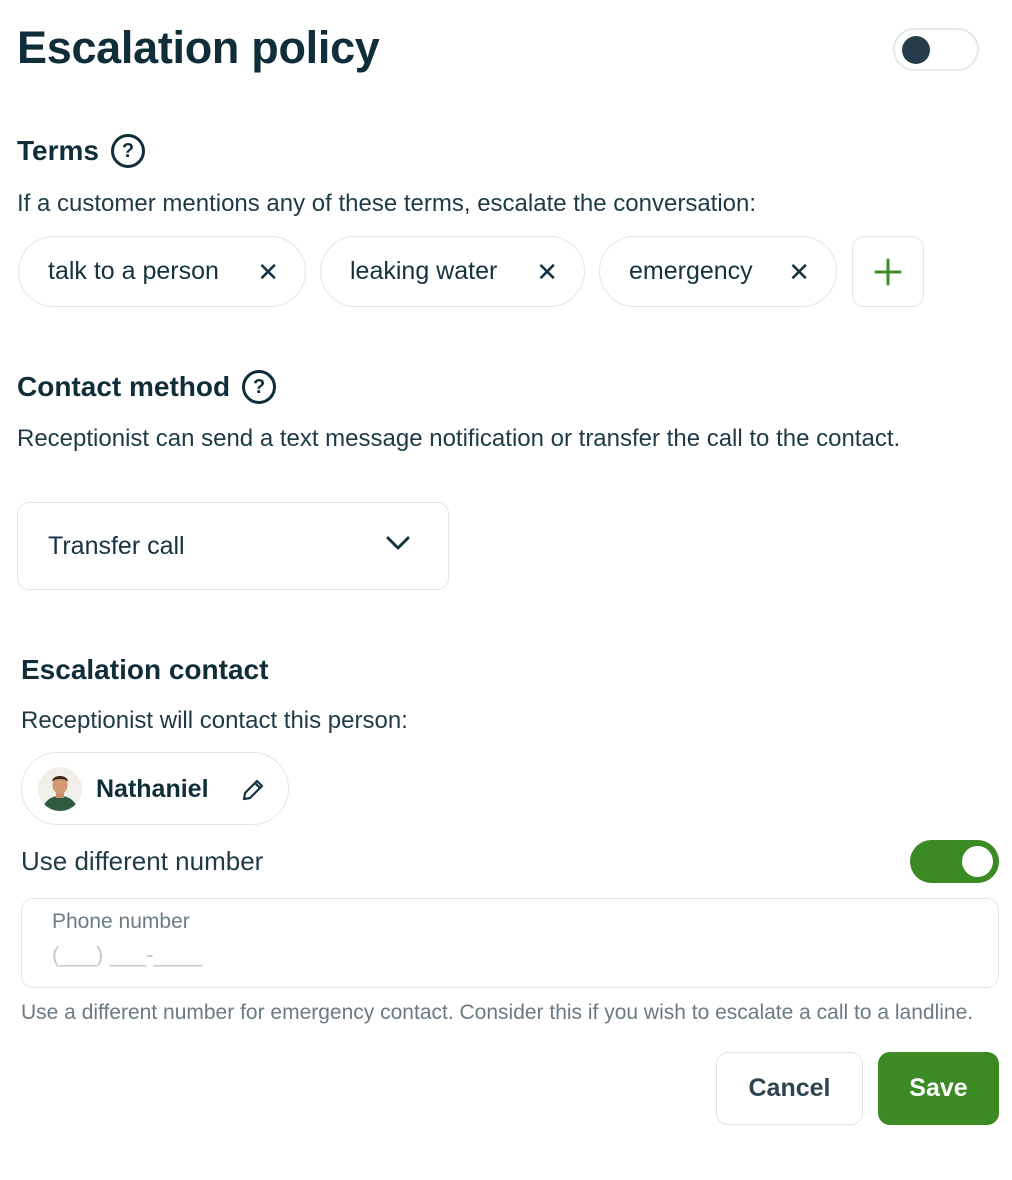 Image resolution: width=1012 pixels, height=1180 pixels. I want to click on phone-number-label: Phone number, so click(121, 921).